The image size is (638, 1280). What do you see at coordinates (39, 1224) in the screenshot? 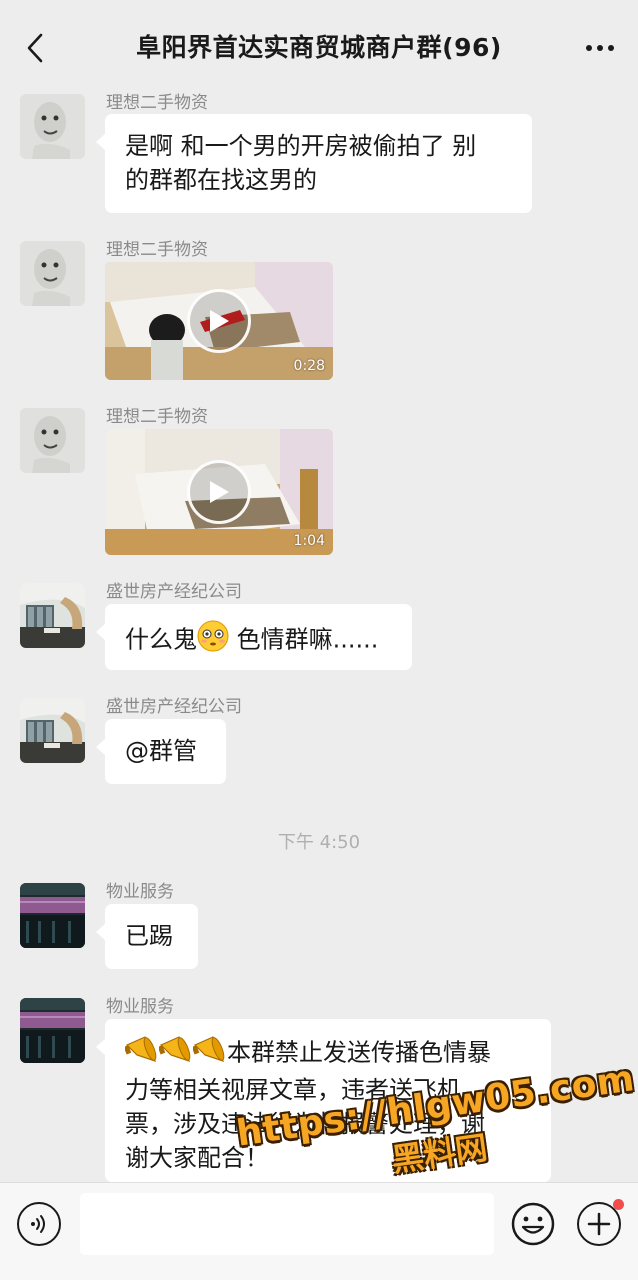
I see `voice-input-icon` at bounding box center [39, 1224].